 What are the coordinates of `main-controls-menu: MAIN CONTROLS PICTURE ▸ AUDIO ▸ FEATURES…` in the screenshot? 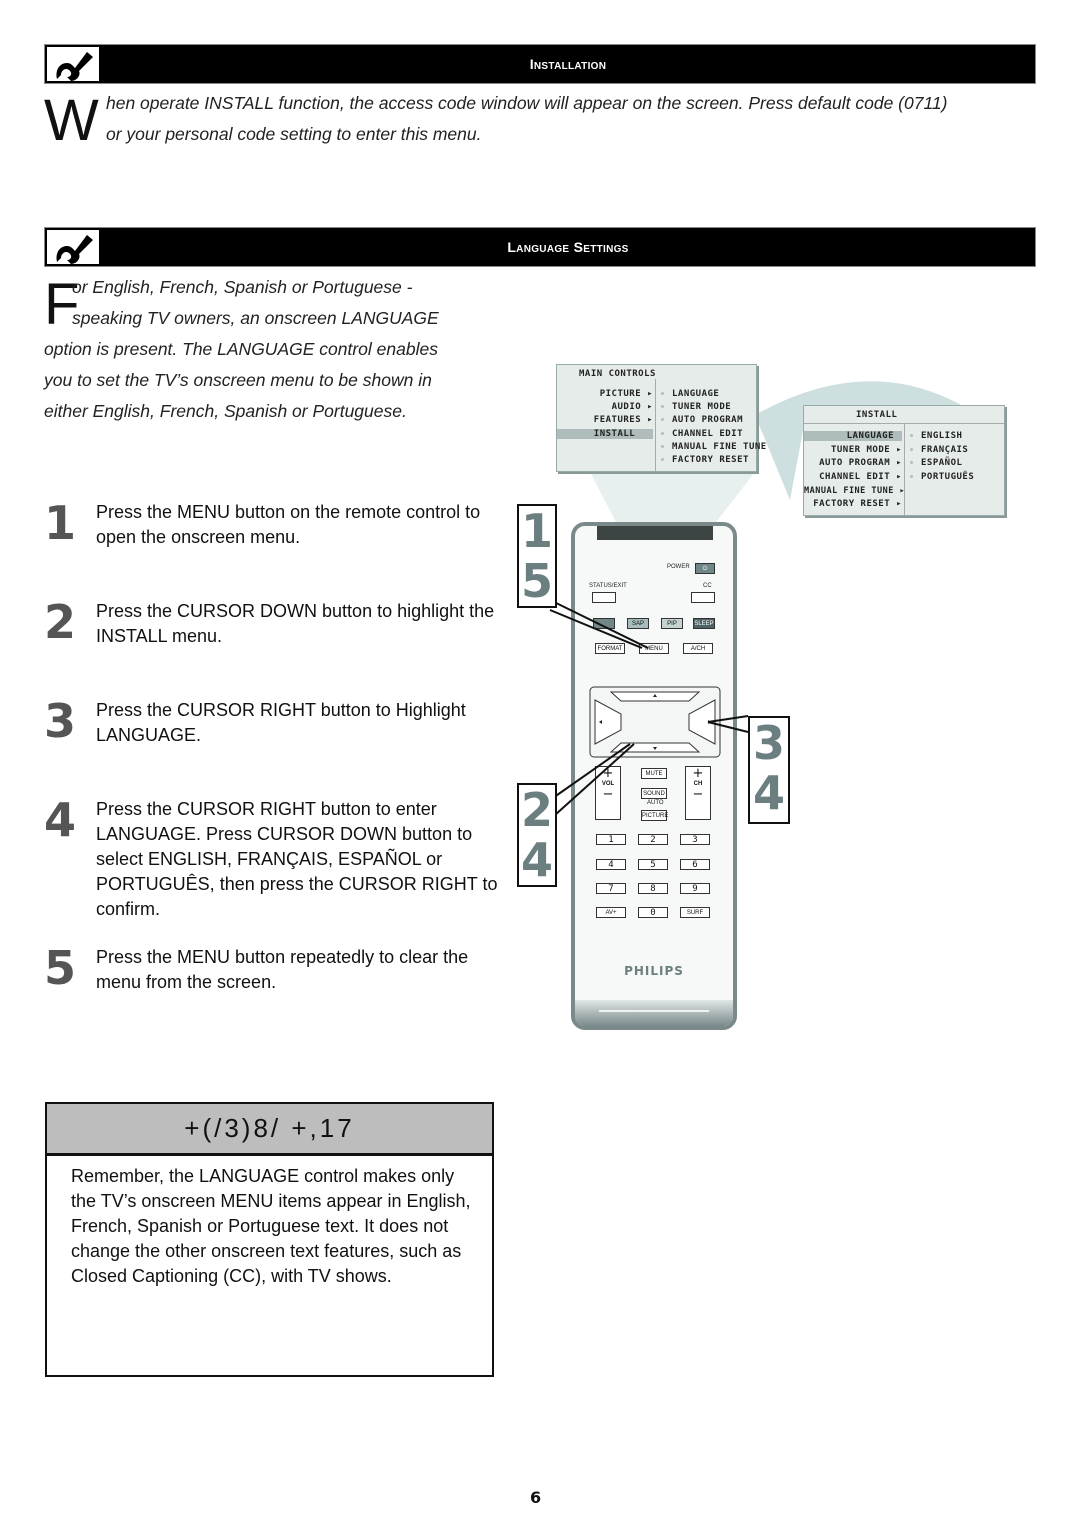 It's located at (661, 418).